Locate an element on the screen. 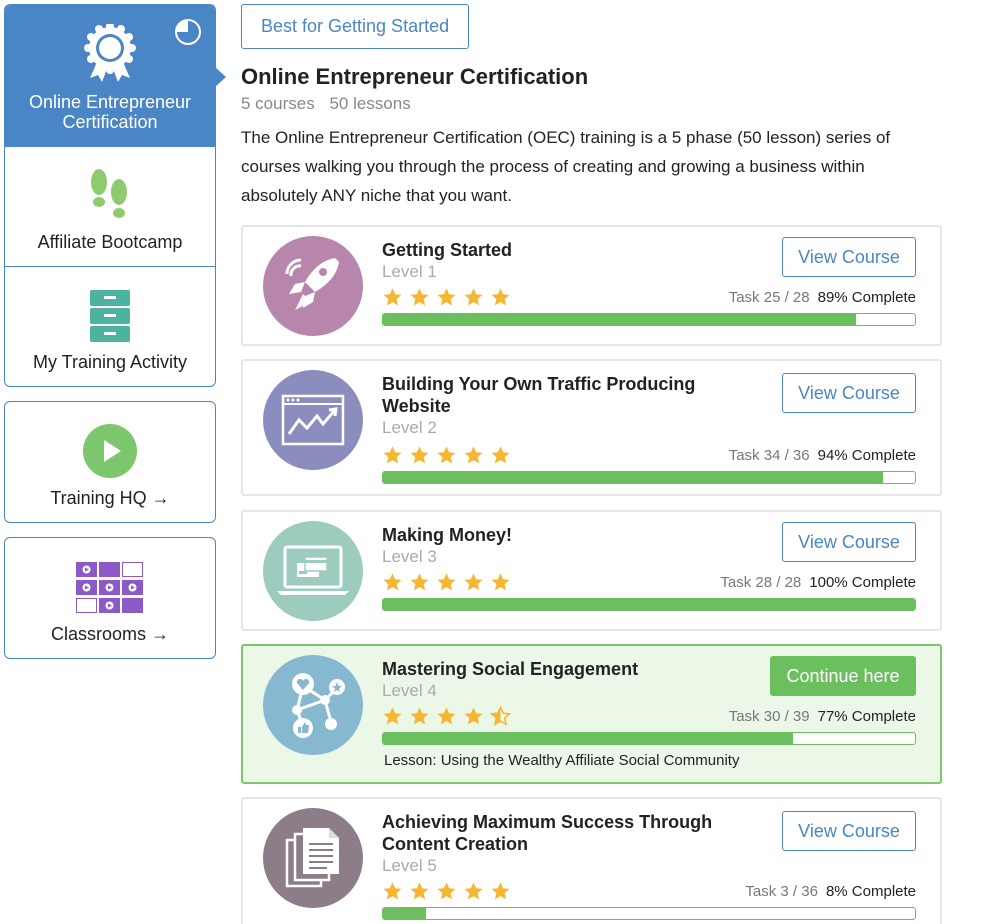  course-name: Making Money! is located at coordinates (562, 535).